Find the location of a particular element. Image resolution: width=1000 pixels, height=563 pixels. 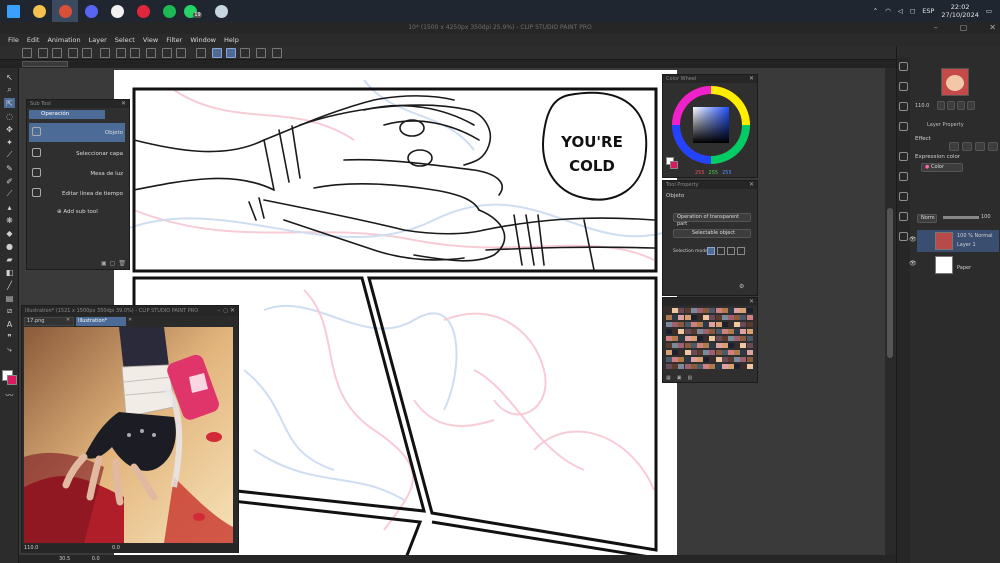

opera-icon is located at coordinates (143, 11).